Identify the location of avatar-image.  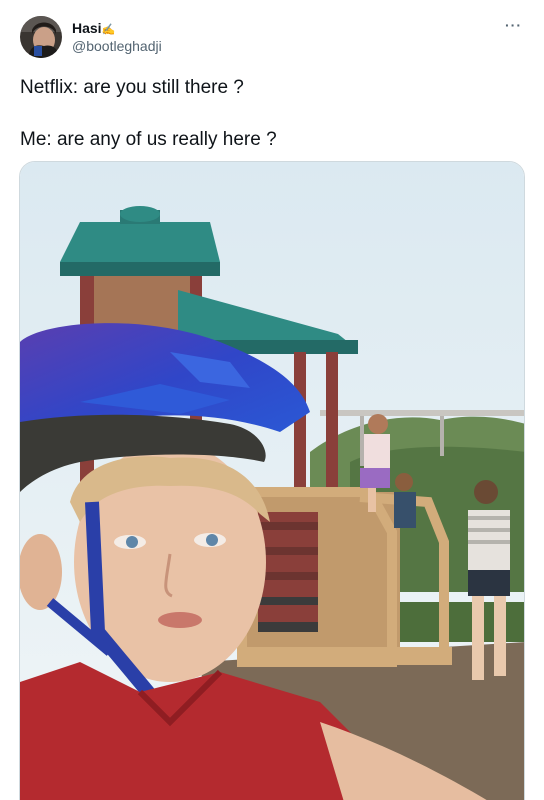
(41, 37).